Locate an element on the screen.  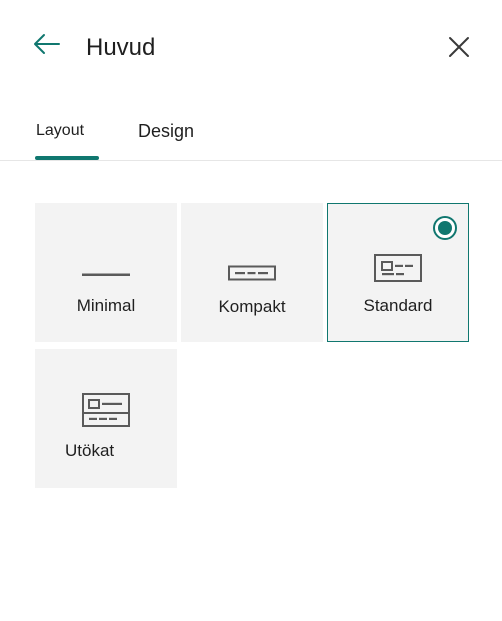
panel-title: Huvud is located at coordinates (121, 47).